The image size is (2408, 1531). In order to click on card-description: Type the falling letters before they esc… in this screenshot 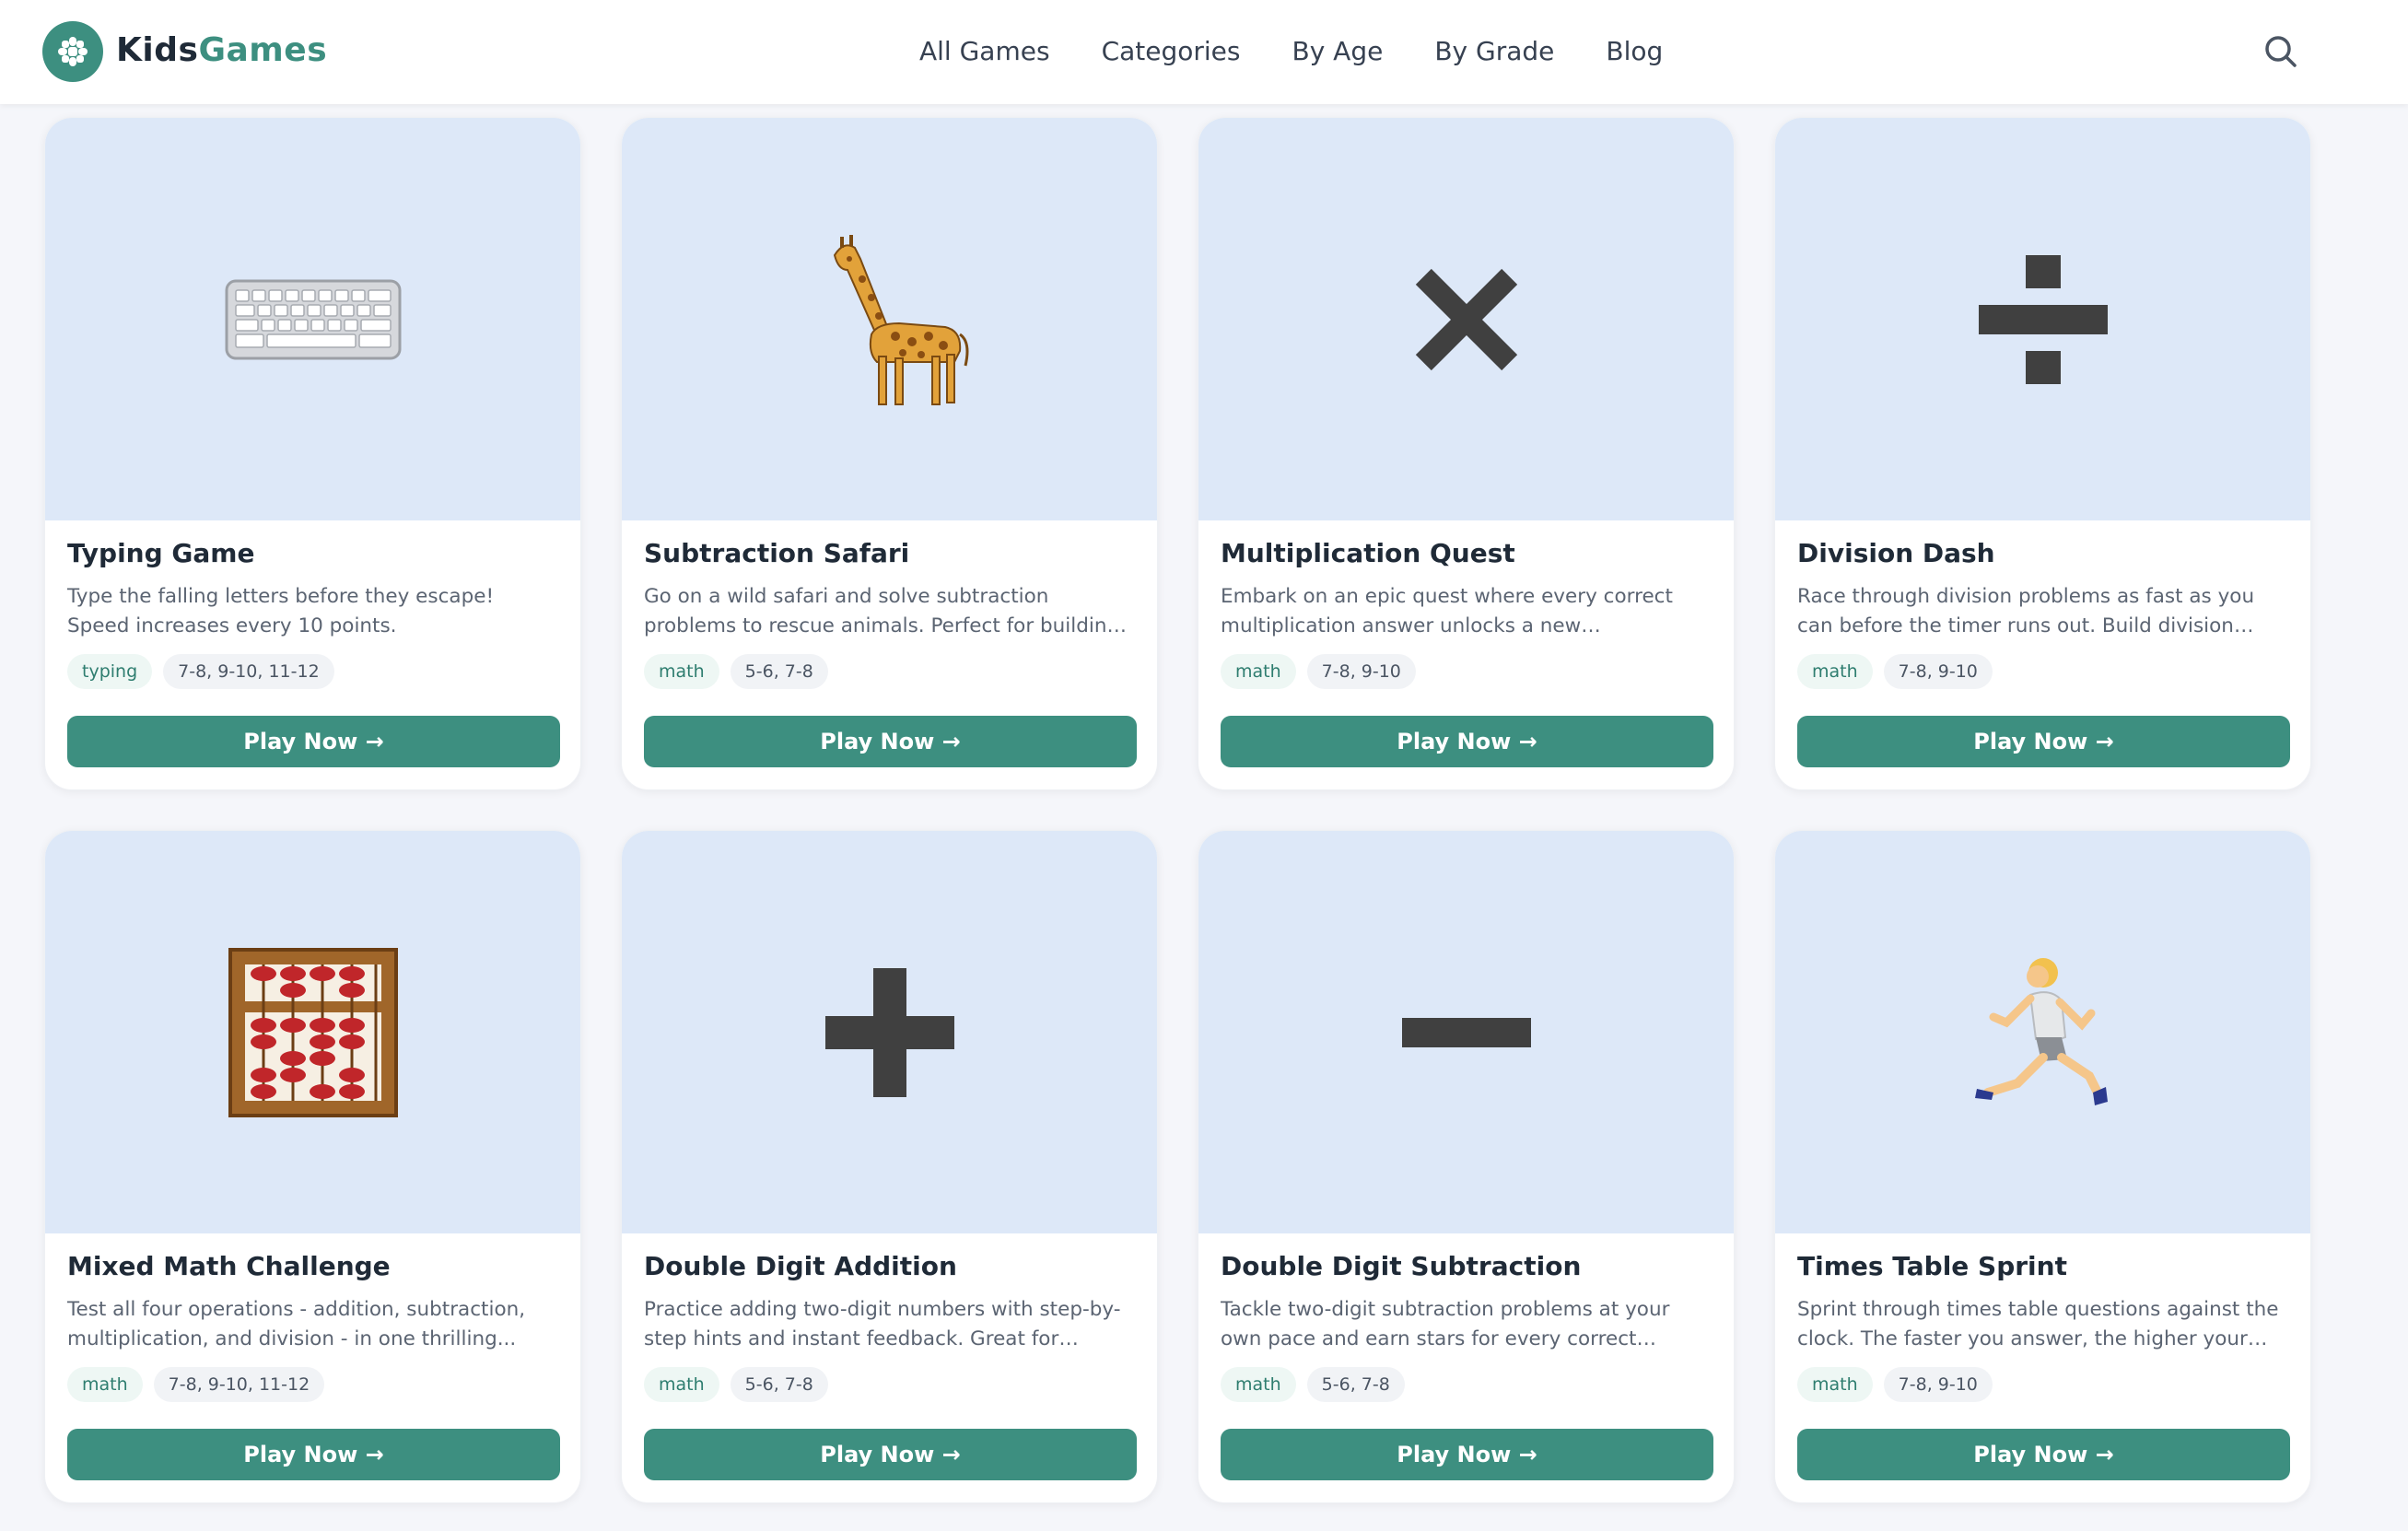, I will do `click(281, 611)`.